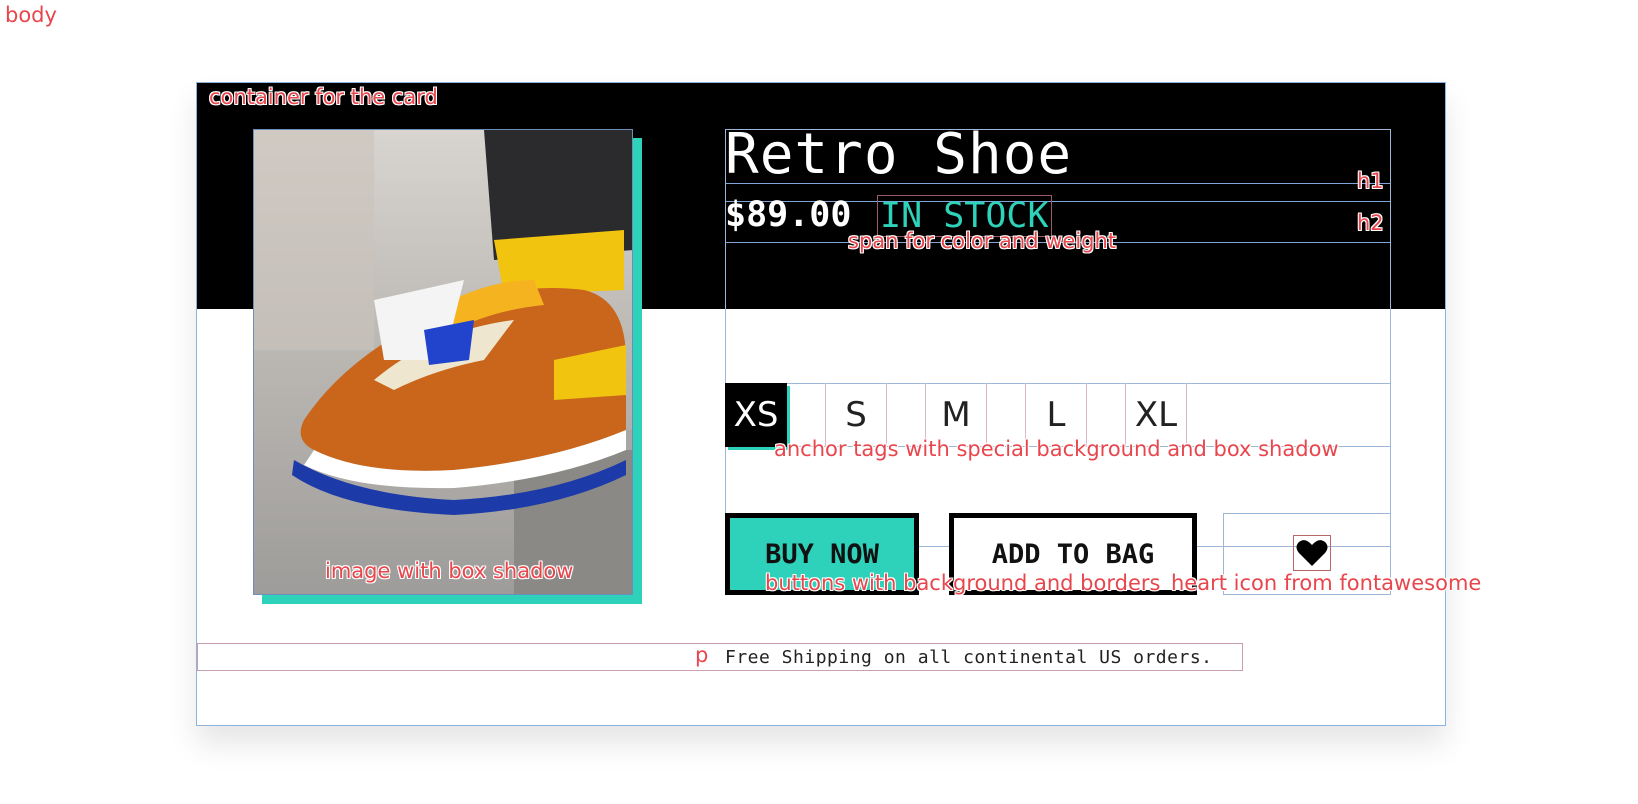  I want to click on body-annotation: body, so click(31, 15).